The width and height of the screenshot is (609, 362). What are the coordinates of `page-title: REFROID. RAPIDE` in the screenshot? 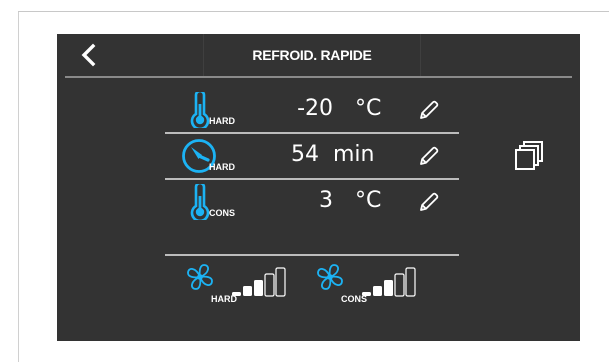 It's located at (312, 55).